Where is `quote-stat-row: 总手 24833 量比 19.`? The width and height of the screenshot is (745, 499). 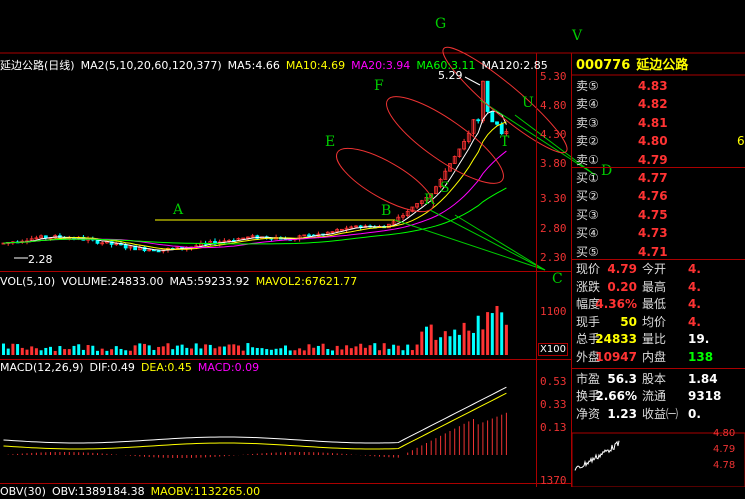
quote-stat-row: 总手 24833 量比 19. is located at coordinates (658, 339).